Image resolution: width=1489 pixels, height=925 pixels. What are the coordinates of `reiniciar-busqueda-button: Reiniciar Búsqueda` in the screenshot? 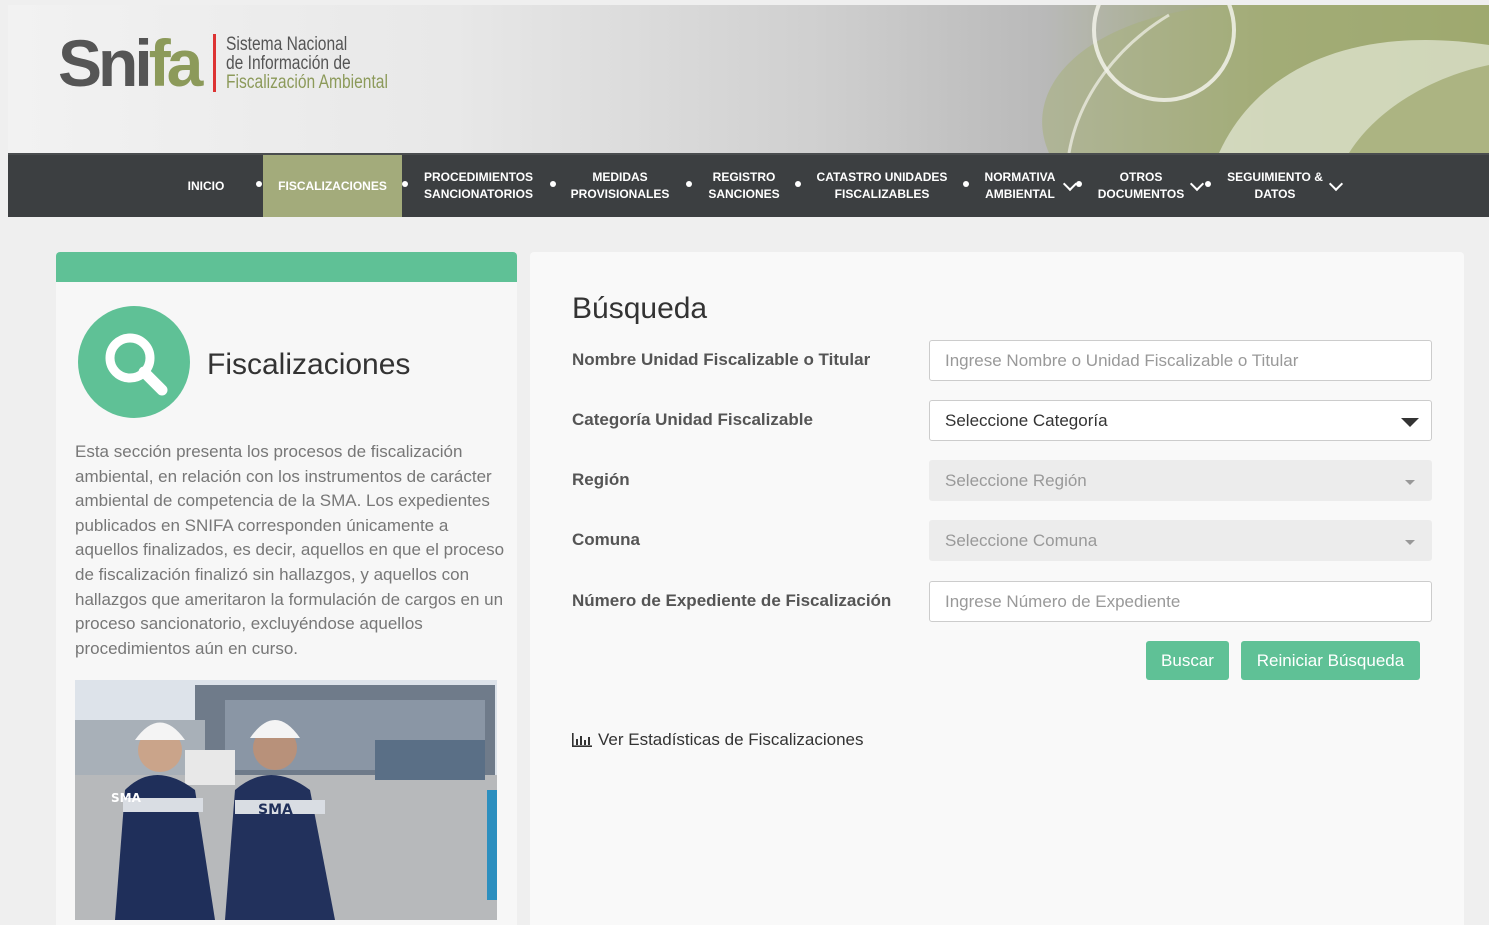 It's located at (1330, 660).